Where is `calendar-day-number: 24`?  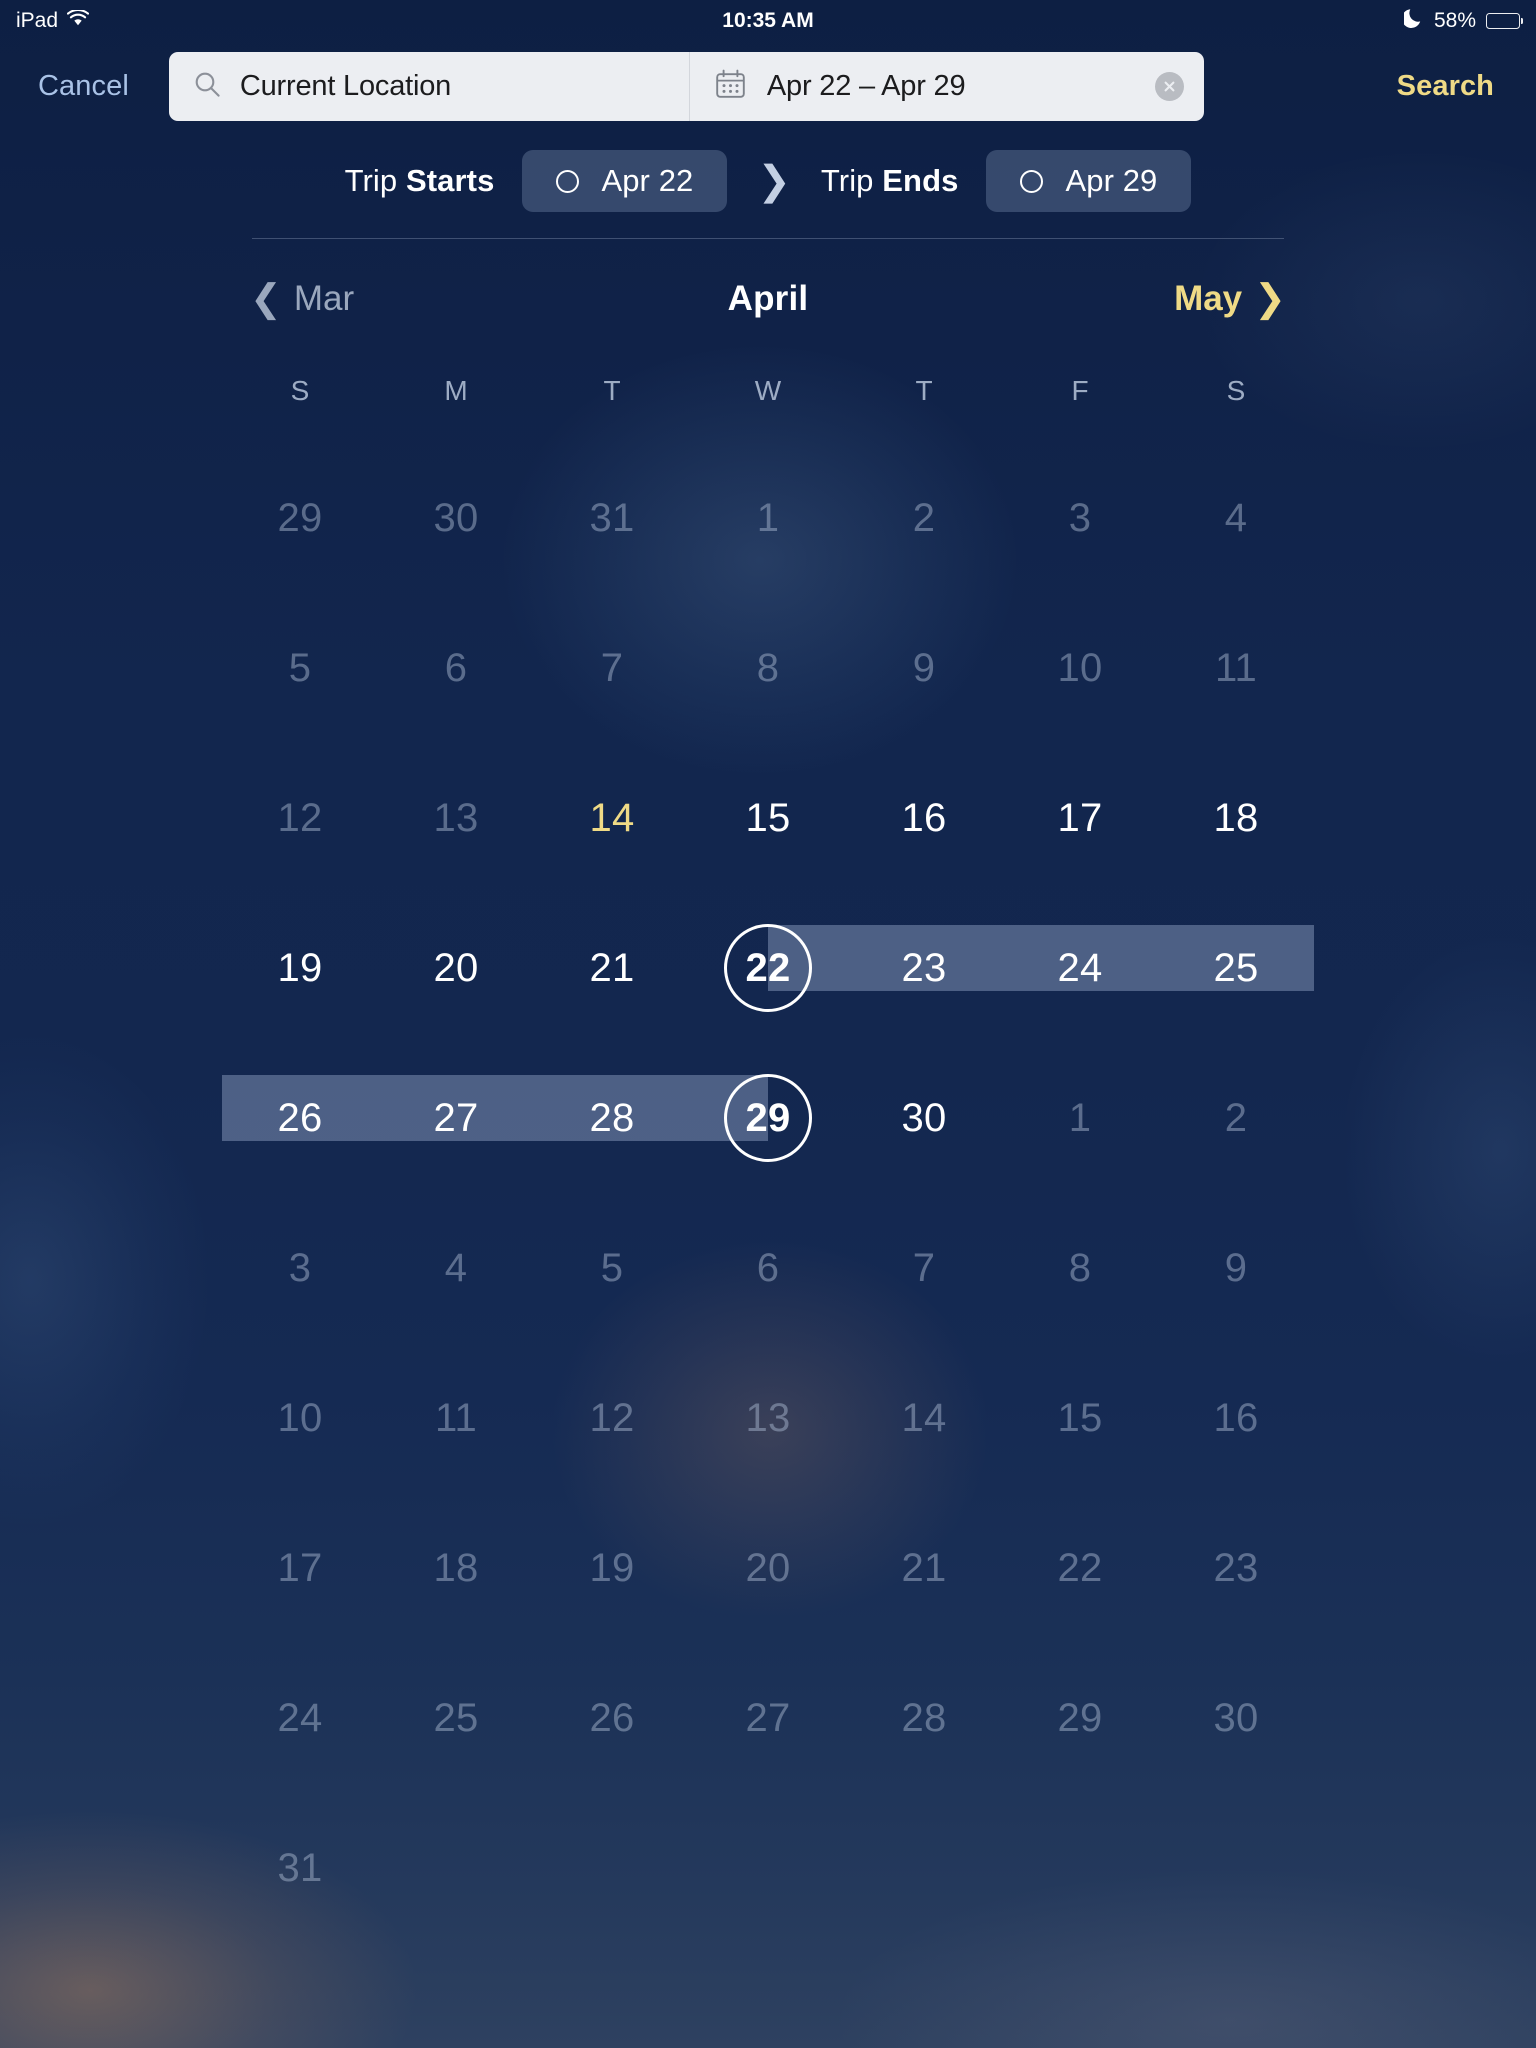 calendar-day-number: 24 is located at coordinates (300, 1718).